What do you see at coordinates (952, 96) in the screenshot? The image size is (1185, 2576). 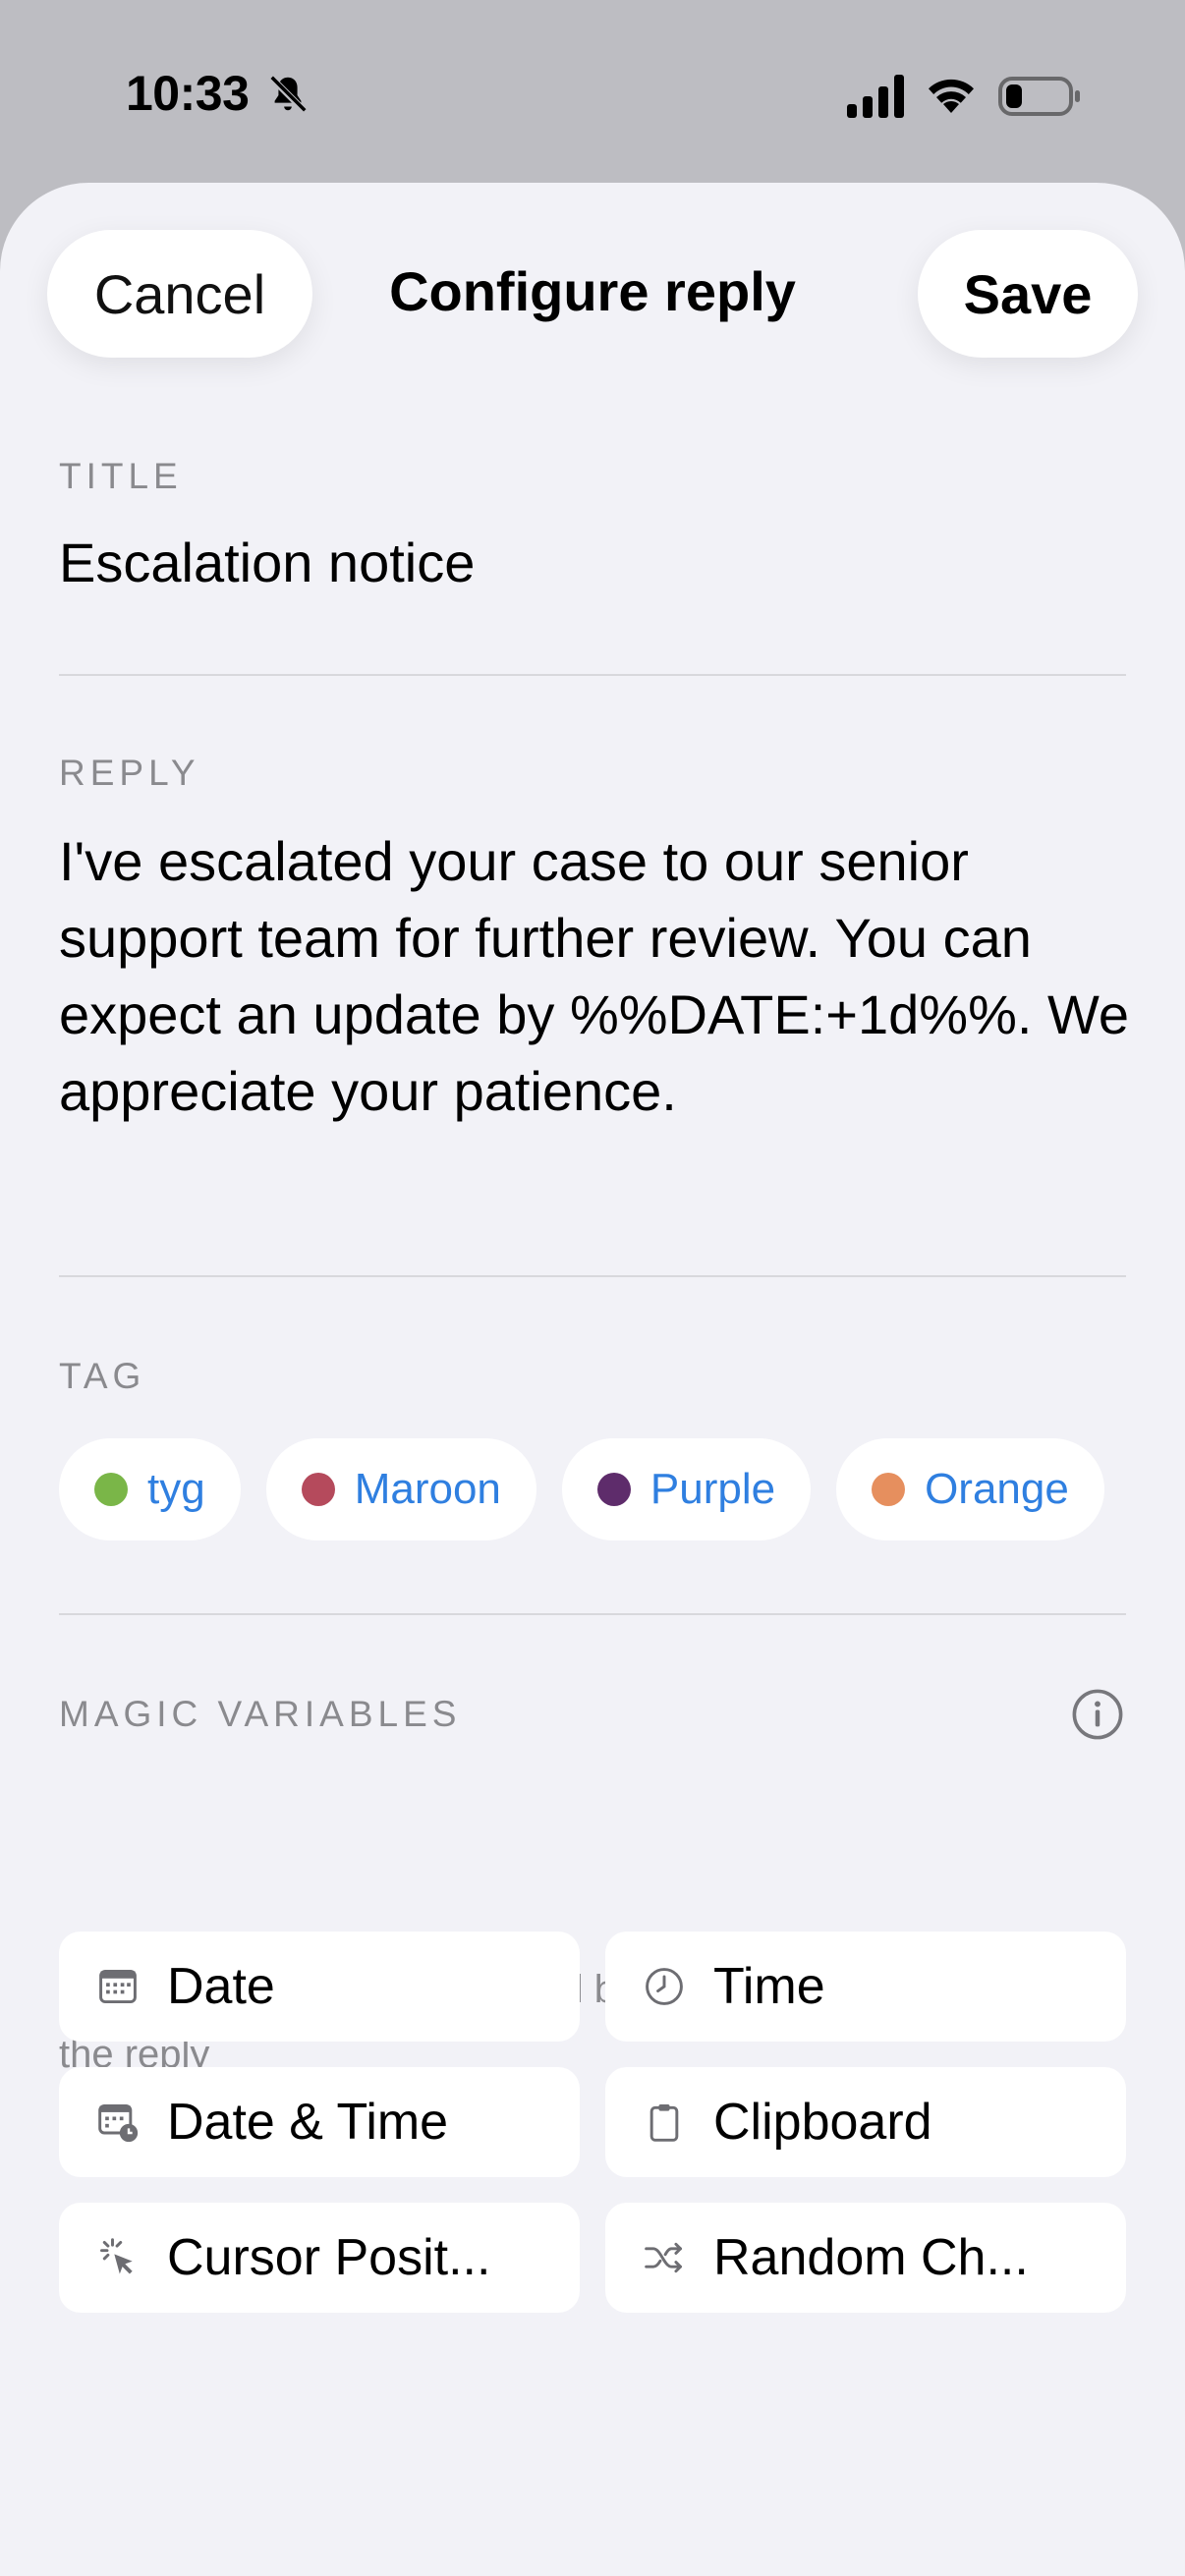 I see `wifi-icon` at bounding box center [952, 96].